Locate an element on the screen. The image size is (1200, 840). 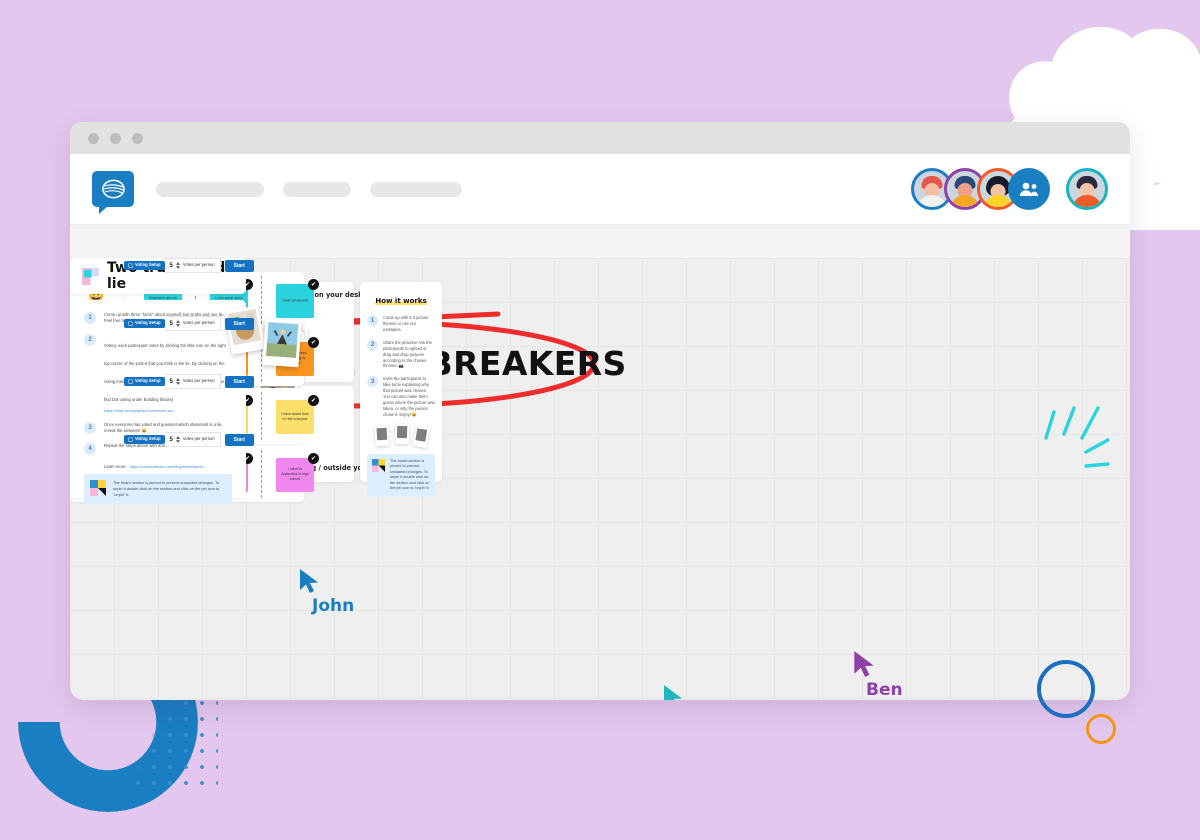
traffic-light-minimize is located at coordinates (115, 138).